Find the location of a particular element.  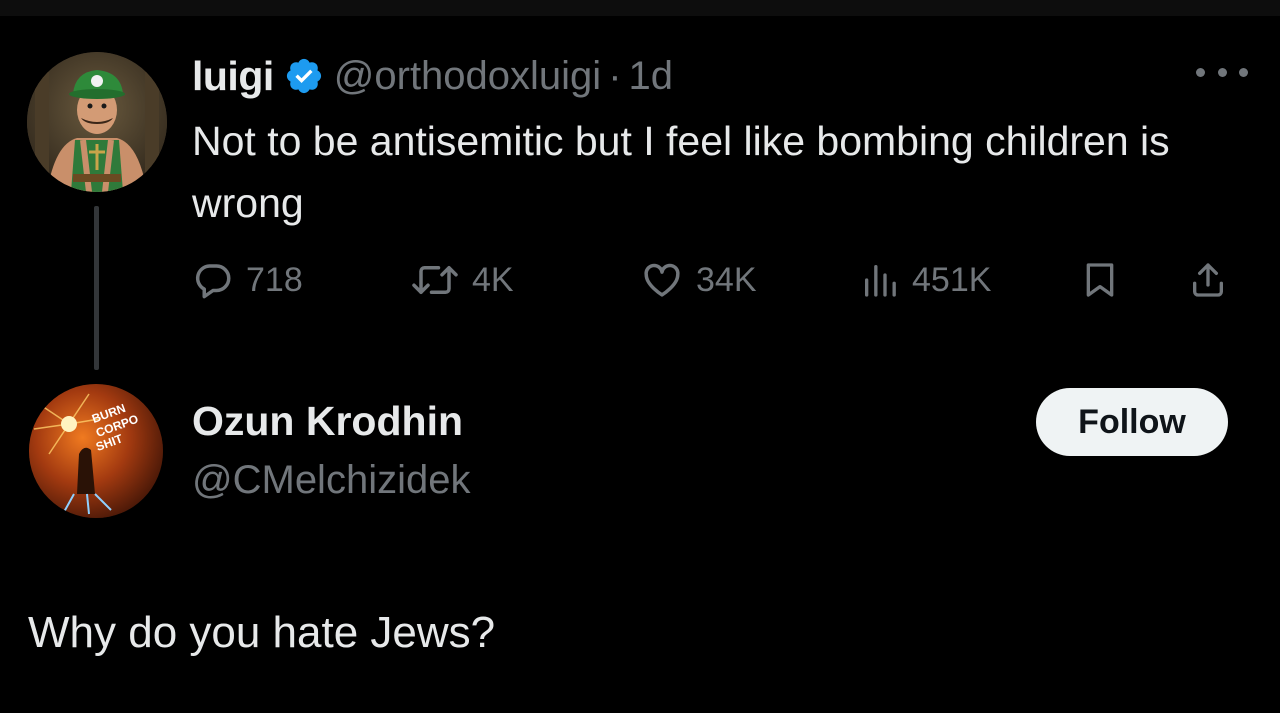

parent-tweet-time: 1d is located at coordinates (651, 76).